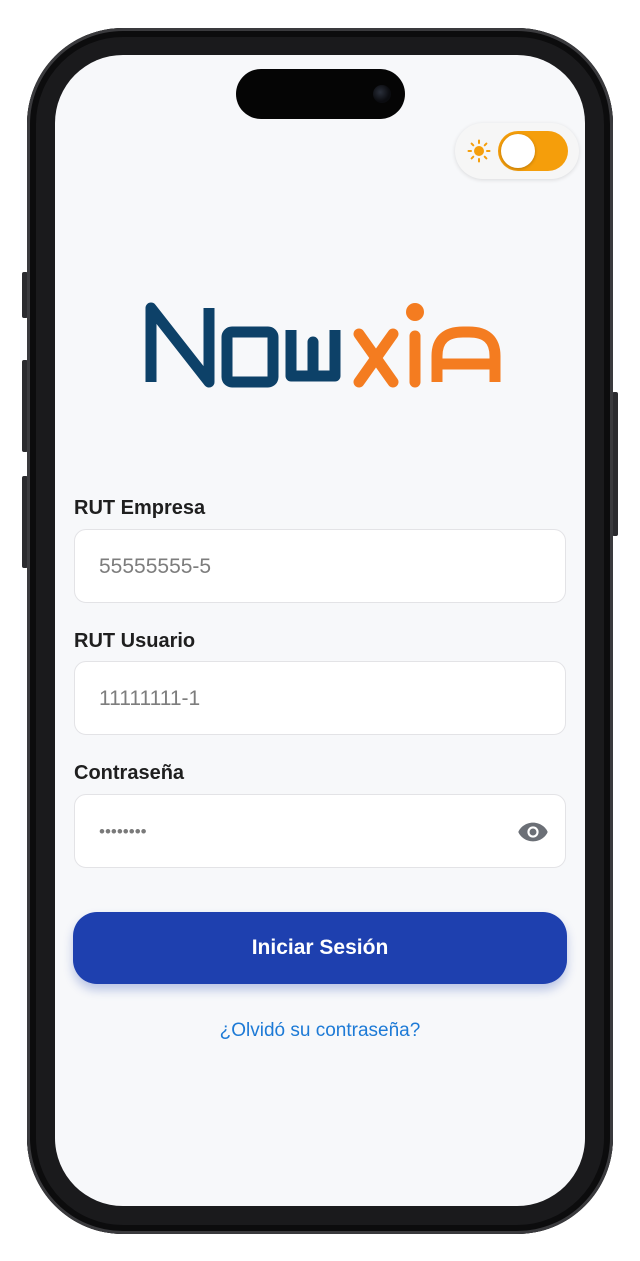 This screenshot has height=1261, width=640. I want to click on user-rut-input, so click(299, 699).